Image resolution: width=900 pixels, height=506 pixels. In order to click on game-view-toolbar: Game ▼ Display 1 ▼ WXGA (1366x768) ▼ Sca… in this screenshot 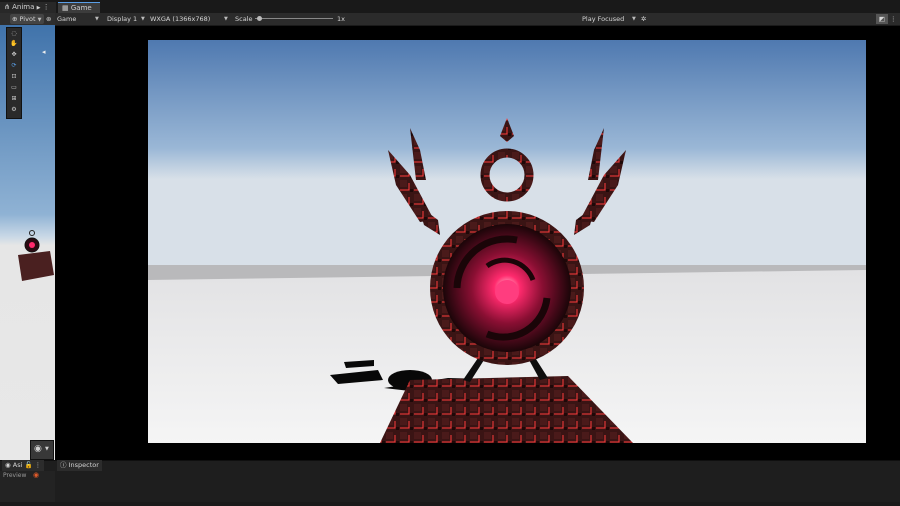, I will do `click(477, 19)`.